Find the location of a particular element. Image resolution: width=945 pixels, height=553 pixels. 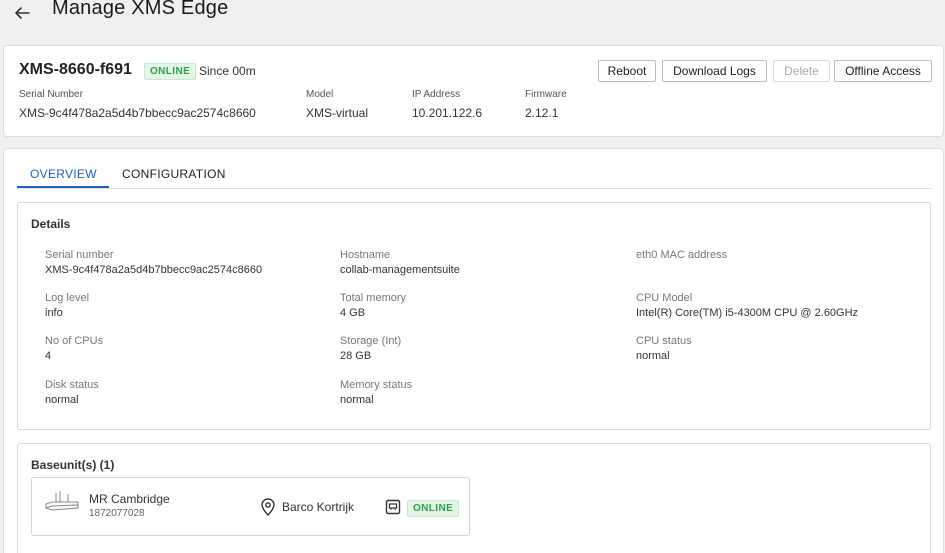

active-tab-indicator is located at coordinates (63, 187).